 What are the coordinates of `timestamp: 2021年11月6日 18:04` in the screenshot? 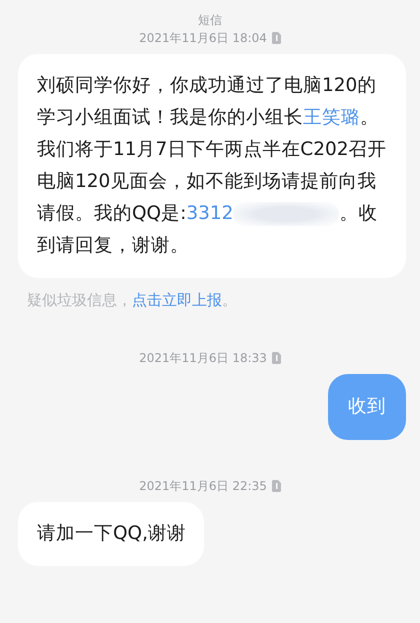 It's located at (203, 38).